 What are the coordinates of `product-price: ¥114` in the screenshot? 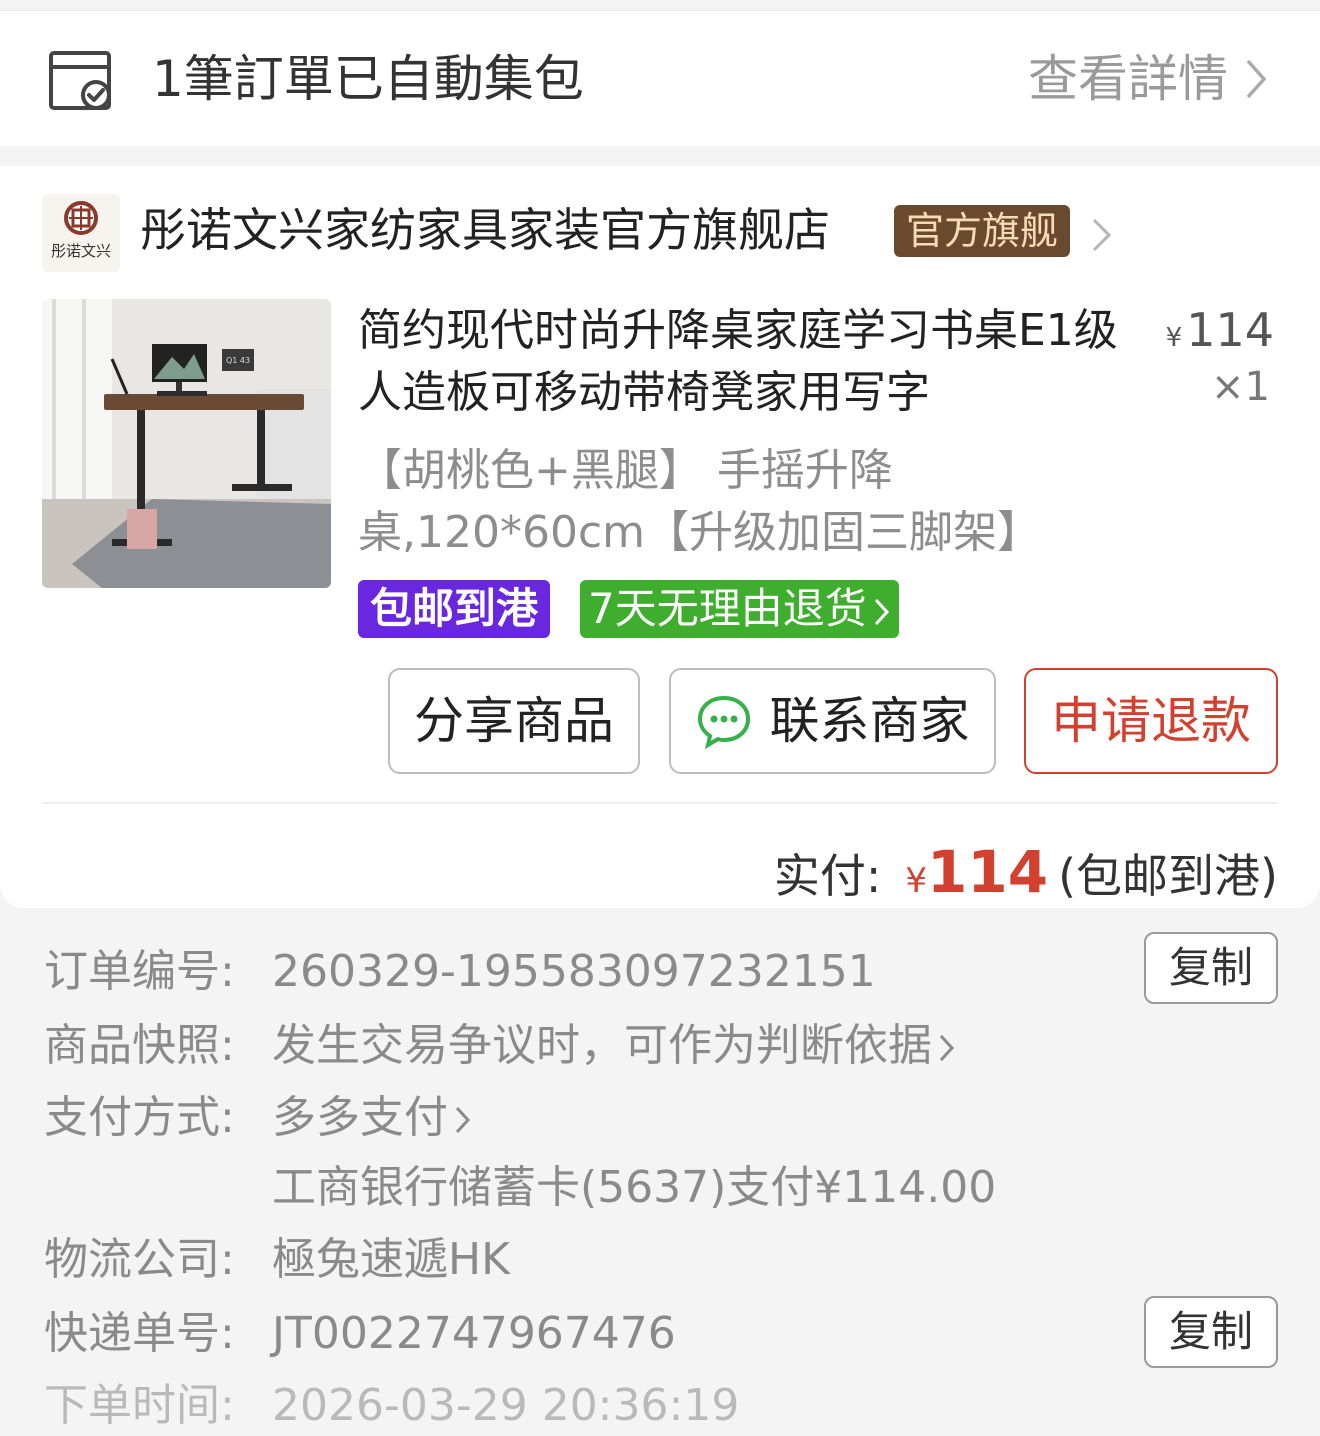 It's located at (1220, 334).